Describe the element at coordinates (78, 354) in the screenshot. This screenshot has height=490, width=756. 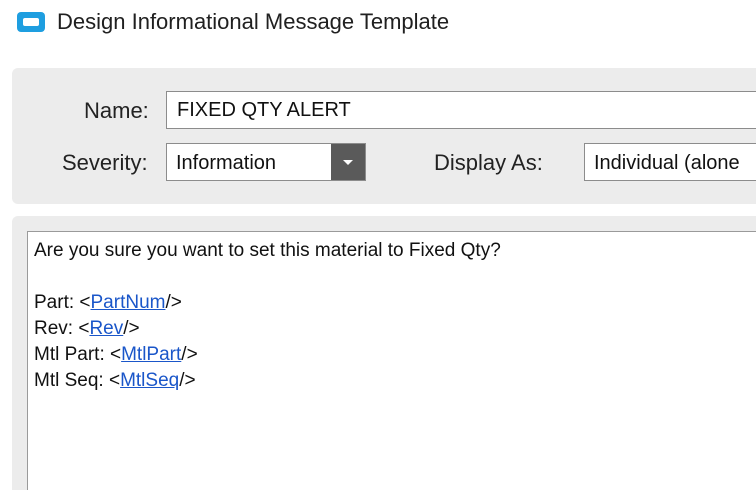
I see `field-prefix: Mtl Part: <` at that location.